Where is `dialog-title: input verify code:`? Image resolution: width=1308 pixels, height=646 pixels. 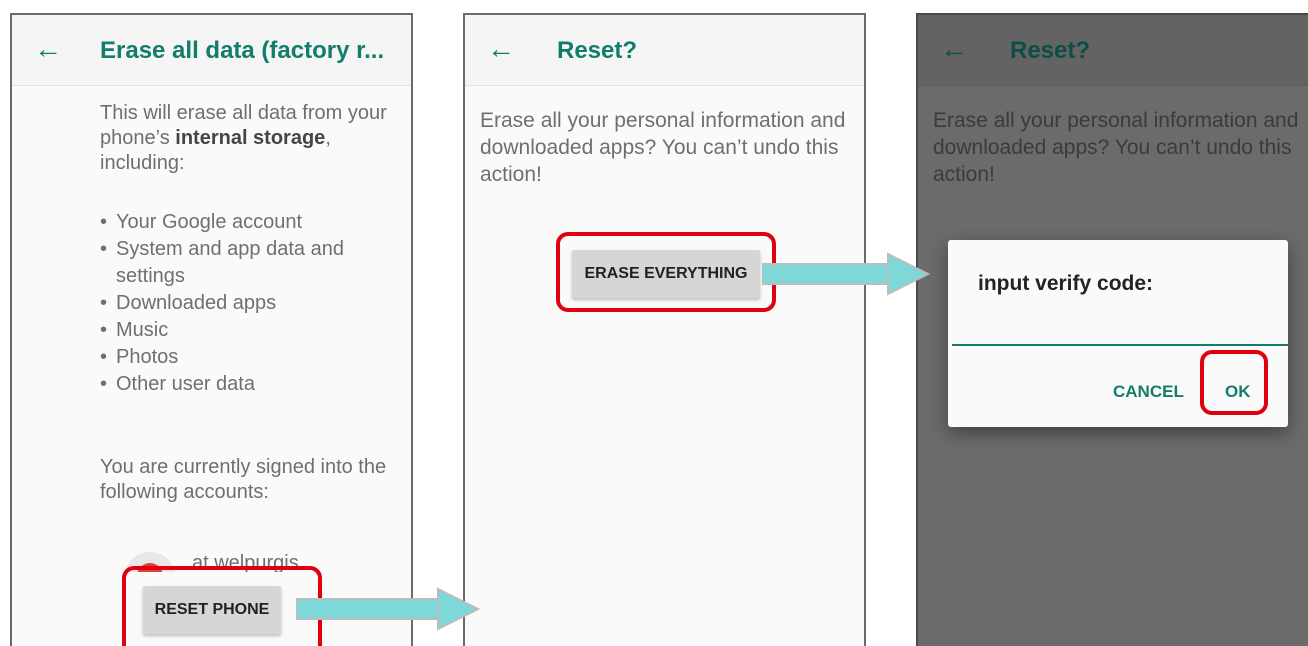
dialog-title: input verify code: is located at coordinates (1066, 283).